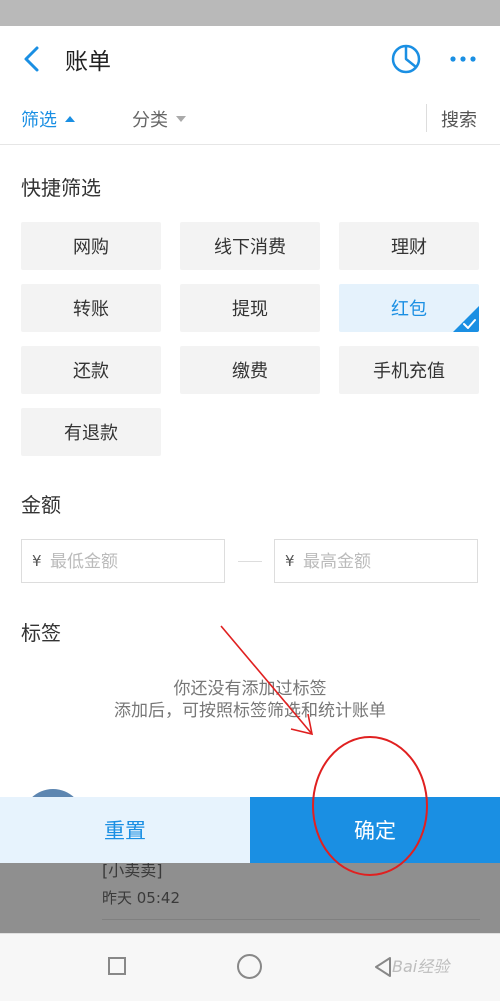 This screenshot has width=500, height=1001. What do you see at coordinates (39, 120) in the screenshot?
I see `filter-tab-label: 筛选` at bounding box center [39, 120].